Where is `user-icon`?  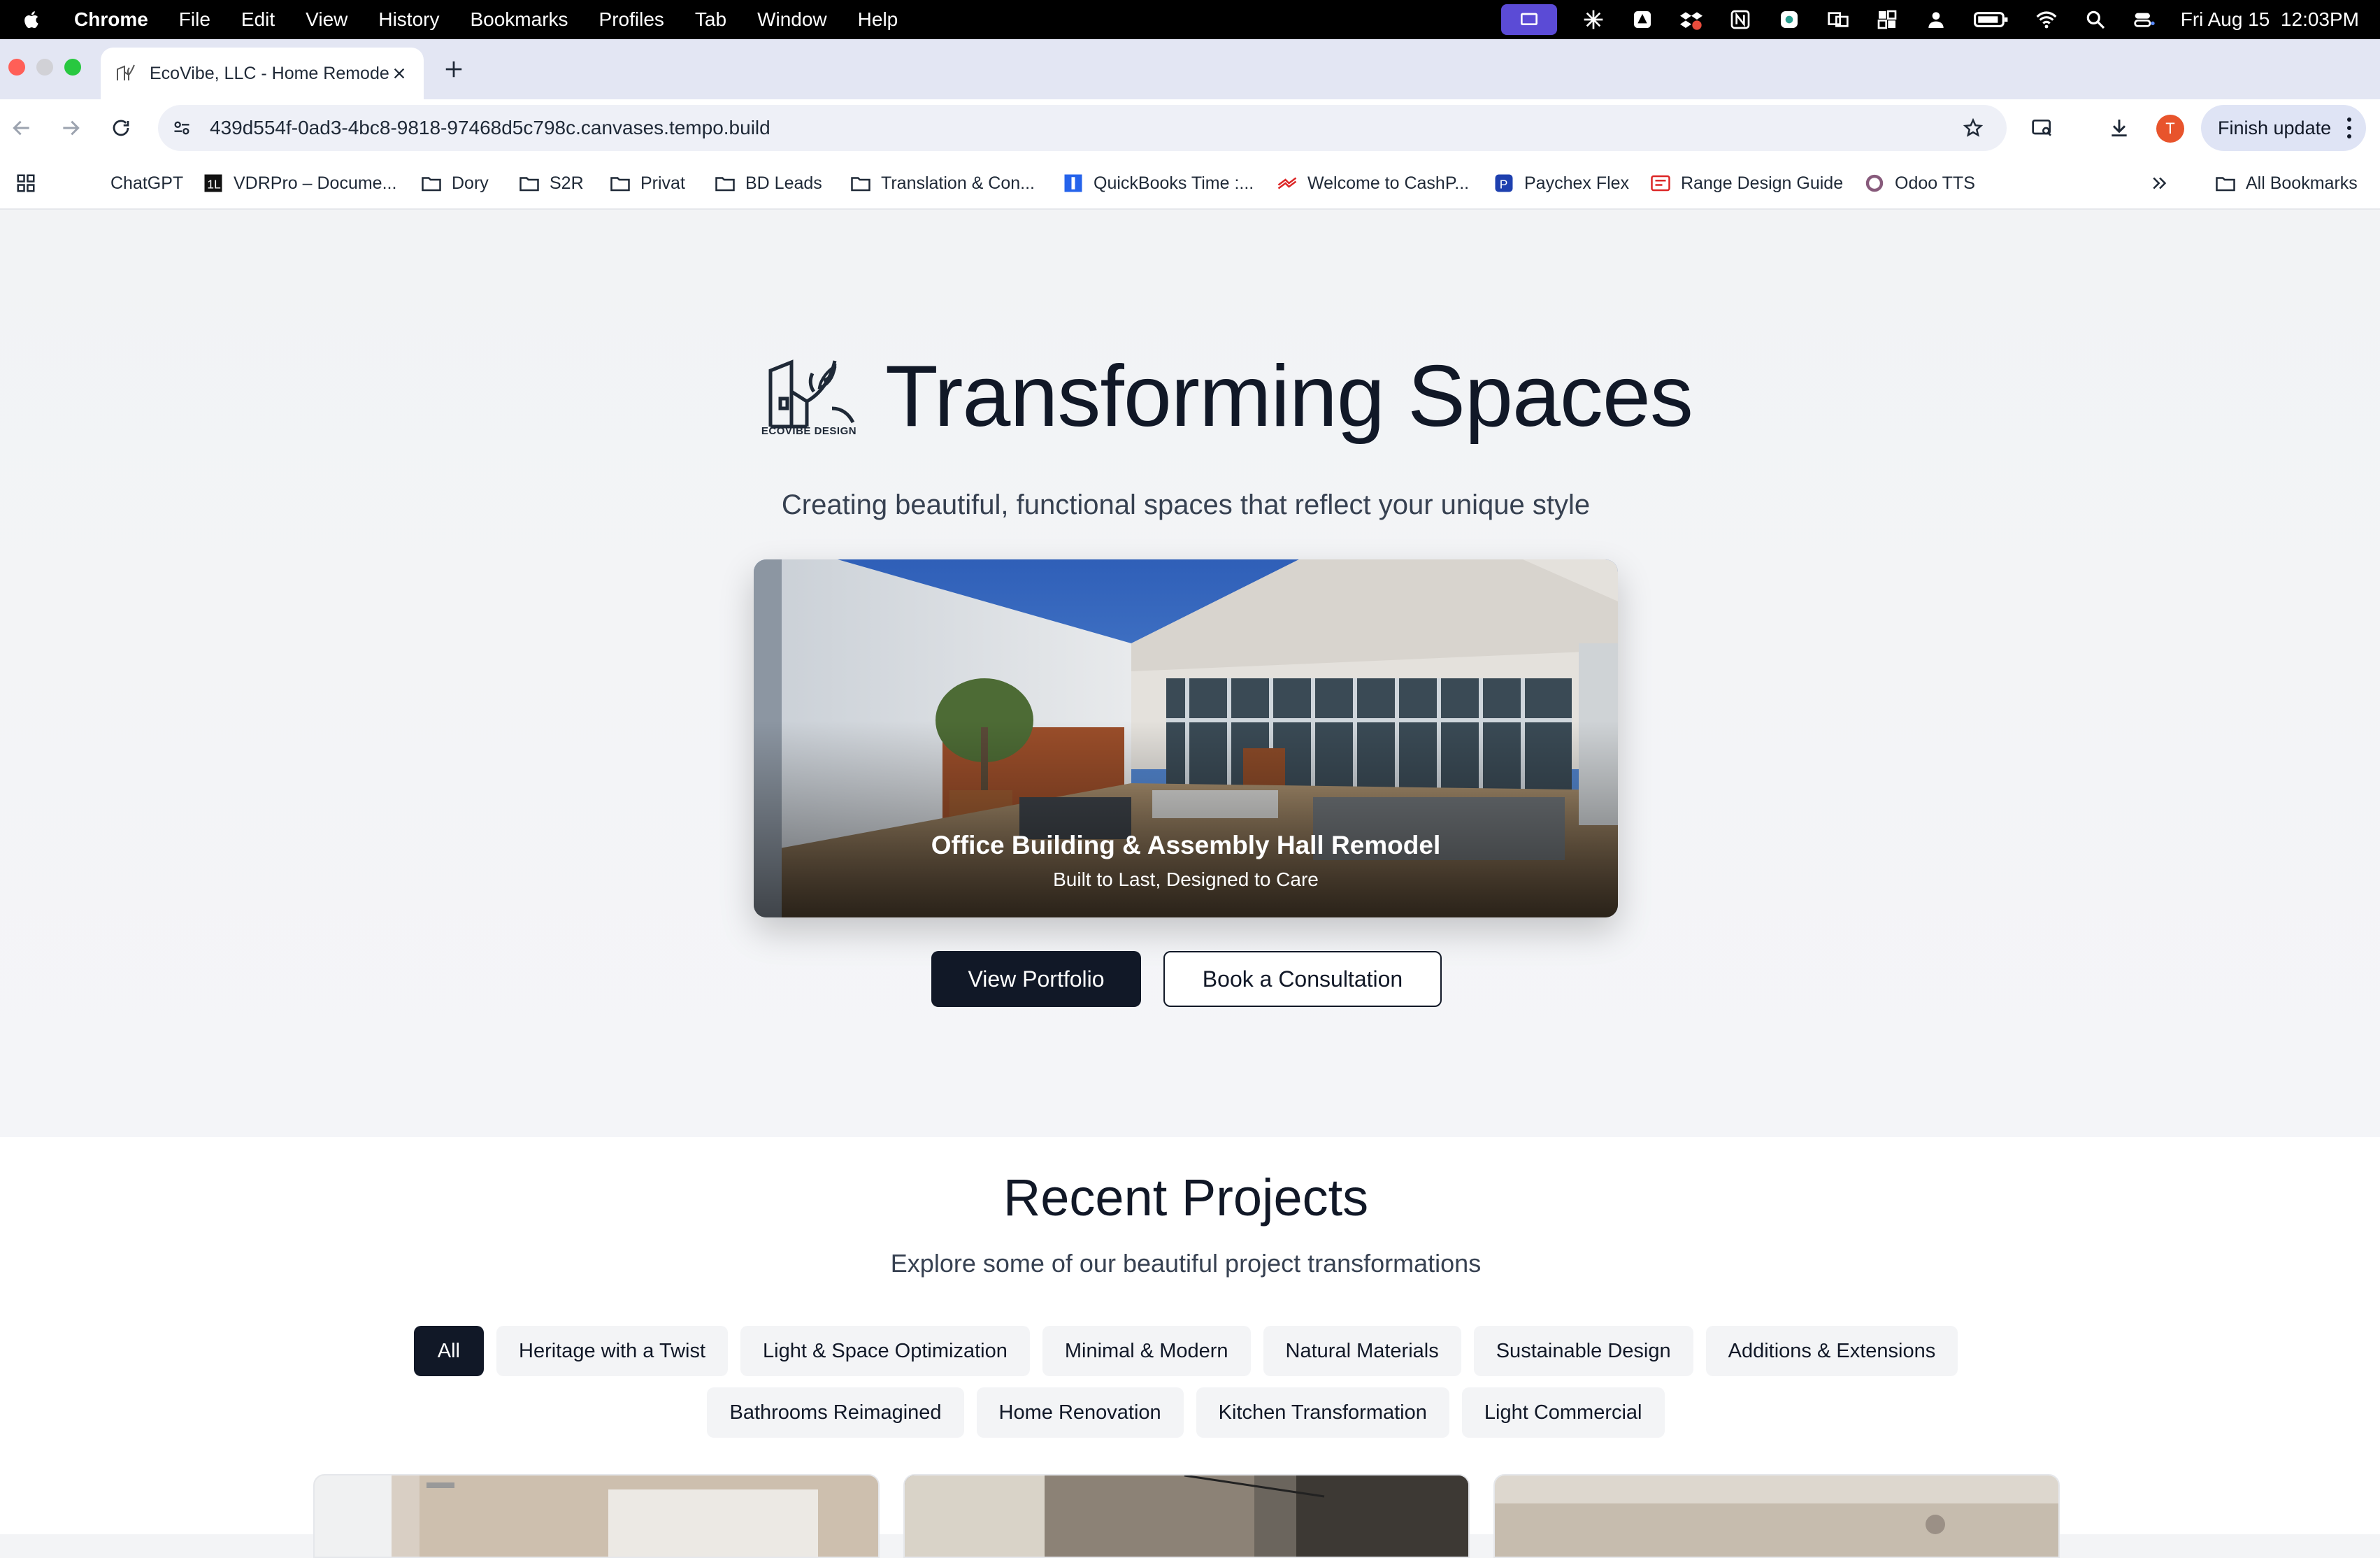
user-icon is located at coordinates (1936, 19).